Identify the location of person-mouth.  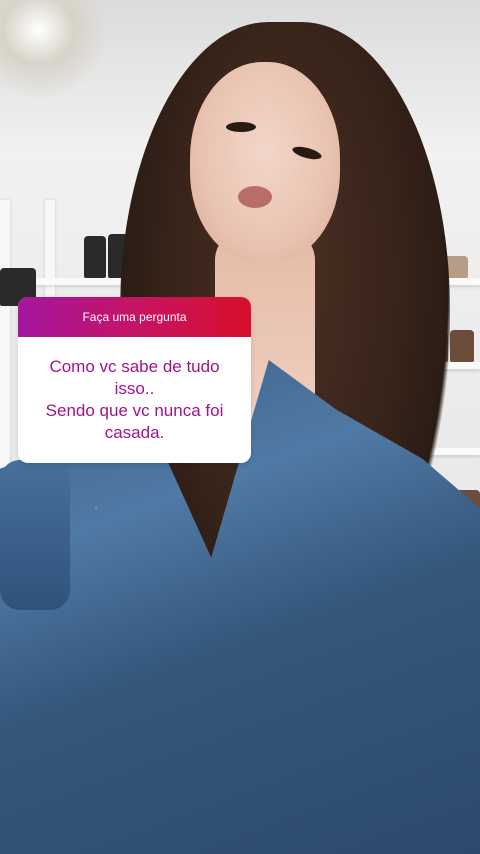
(255, 197).